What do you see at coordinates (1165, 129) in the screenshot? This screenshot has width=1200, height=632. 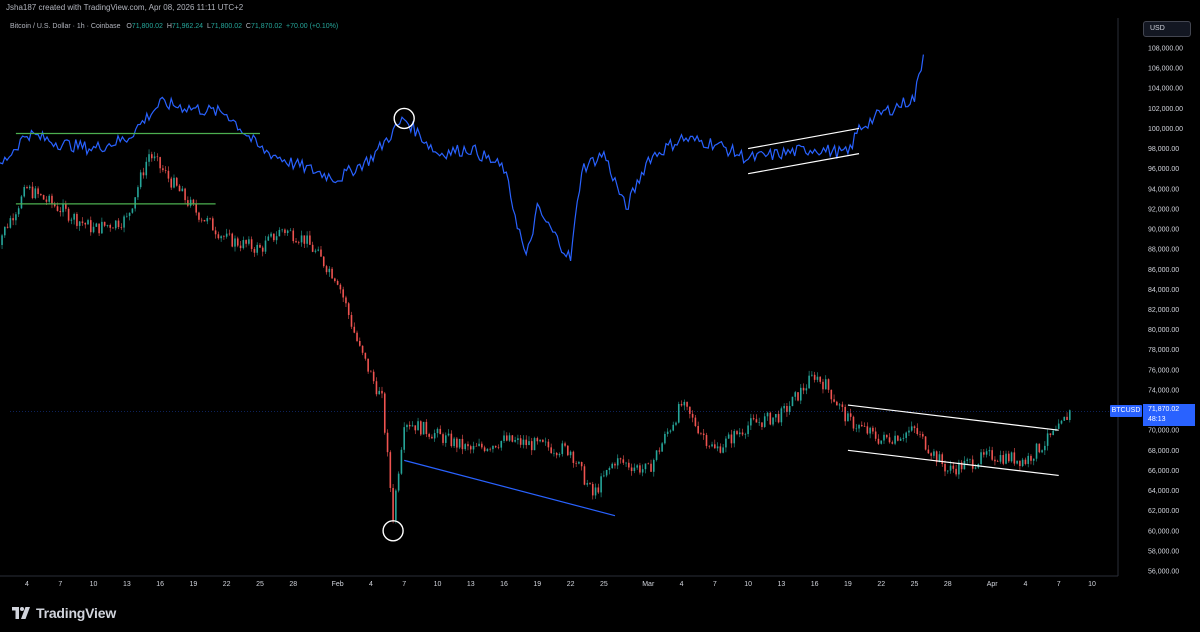 I see `price-tick-label: 100,000.00` at bounding box center [1165, 129].